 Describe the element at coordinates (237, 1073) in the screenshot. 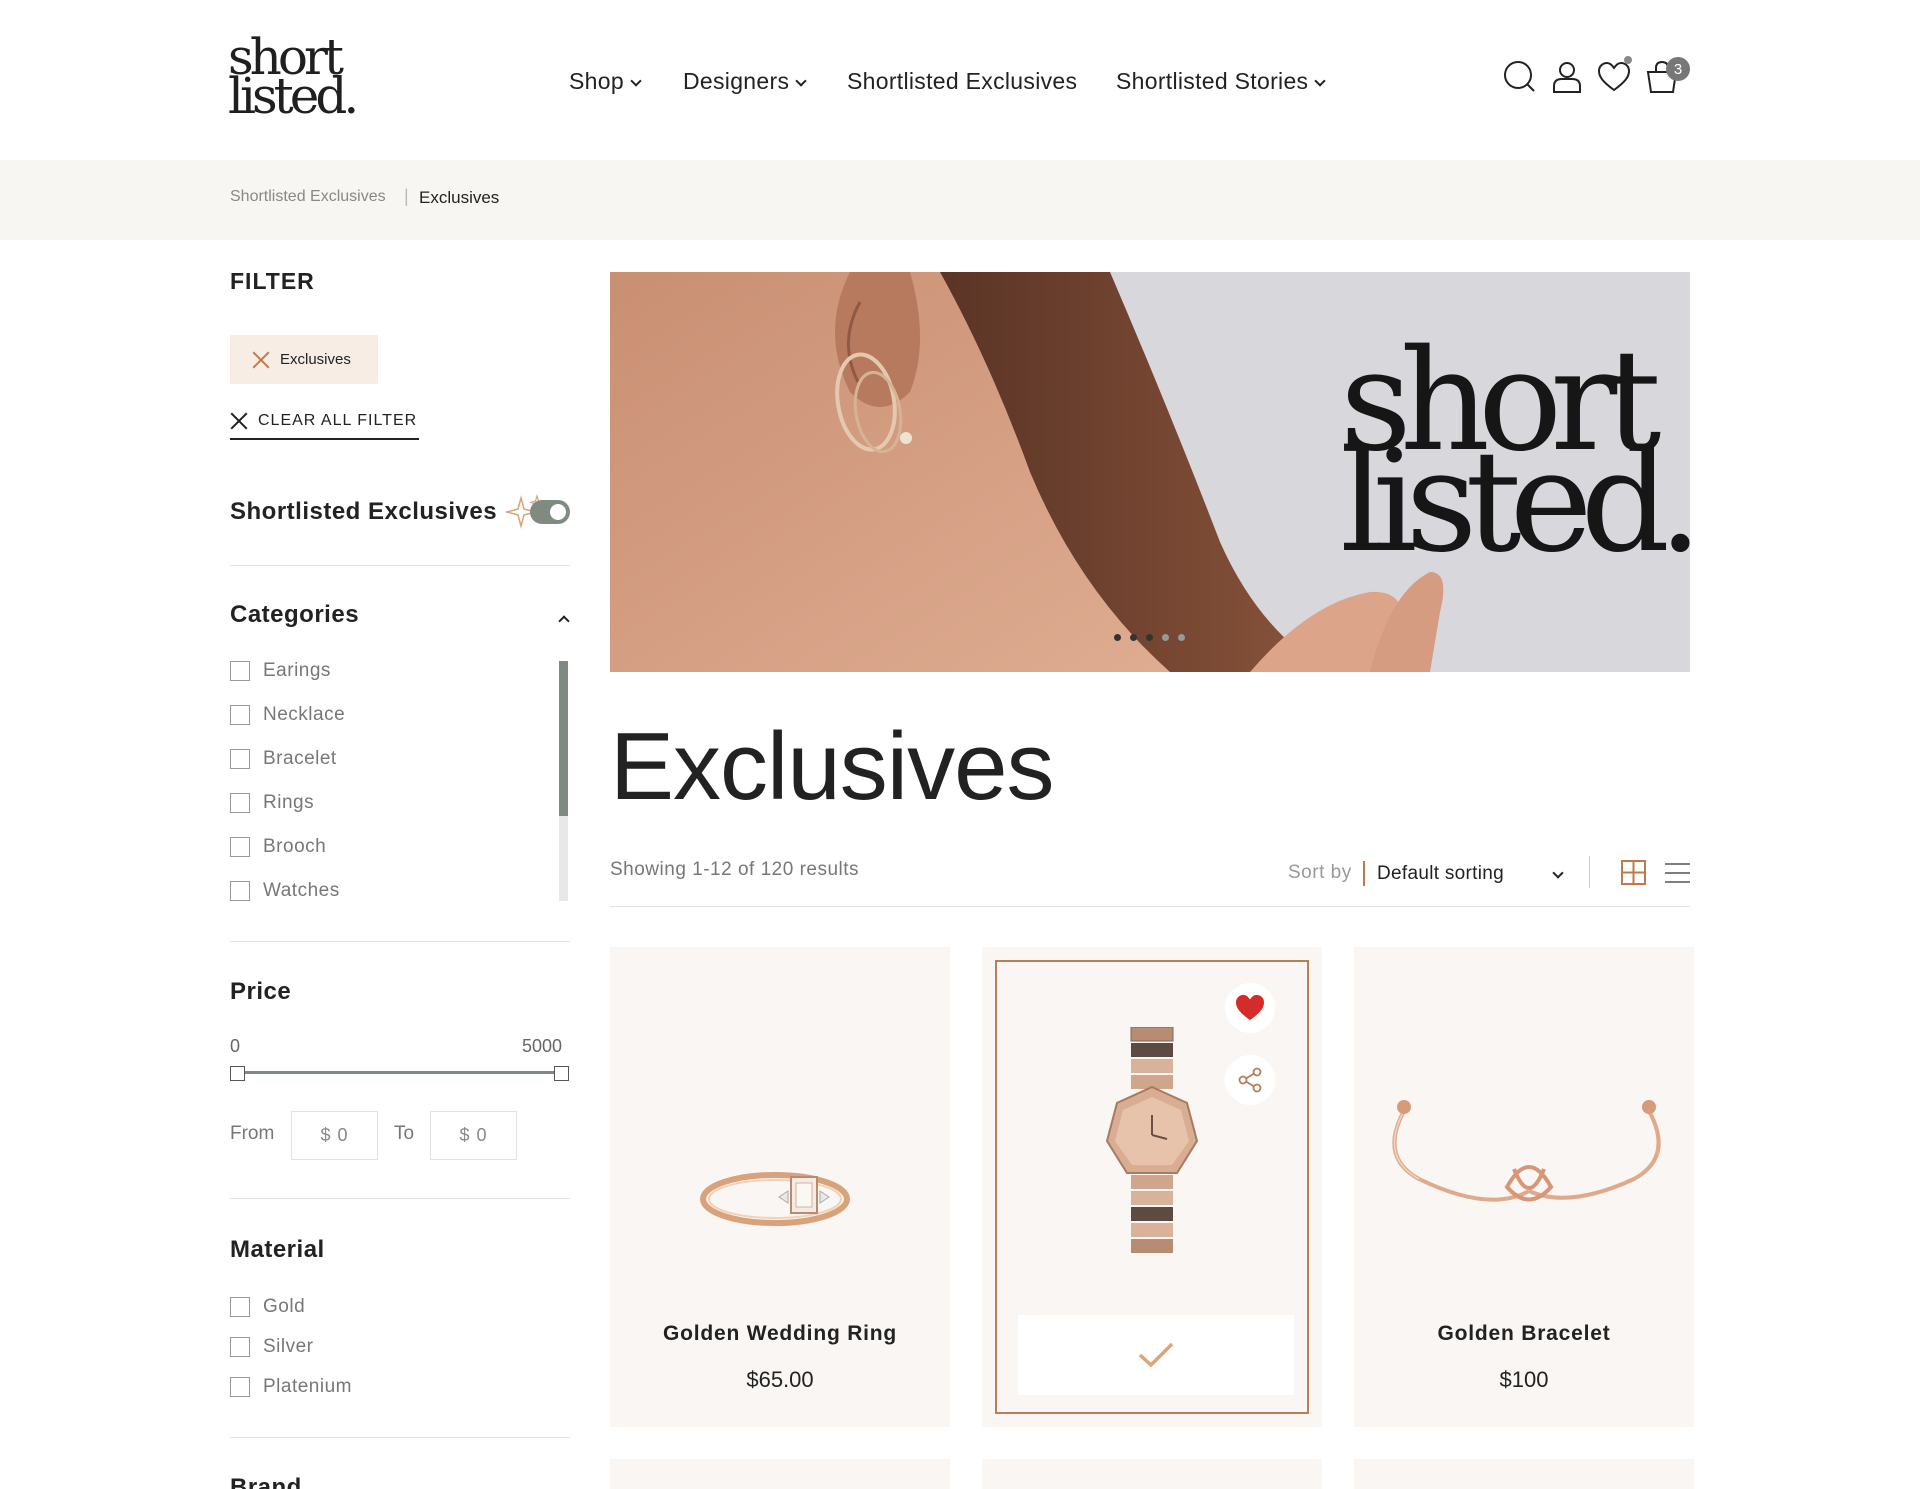

I see `price-slider-min-handle` at that location.